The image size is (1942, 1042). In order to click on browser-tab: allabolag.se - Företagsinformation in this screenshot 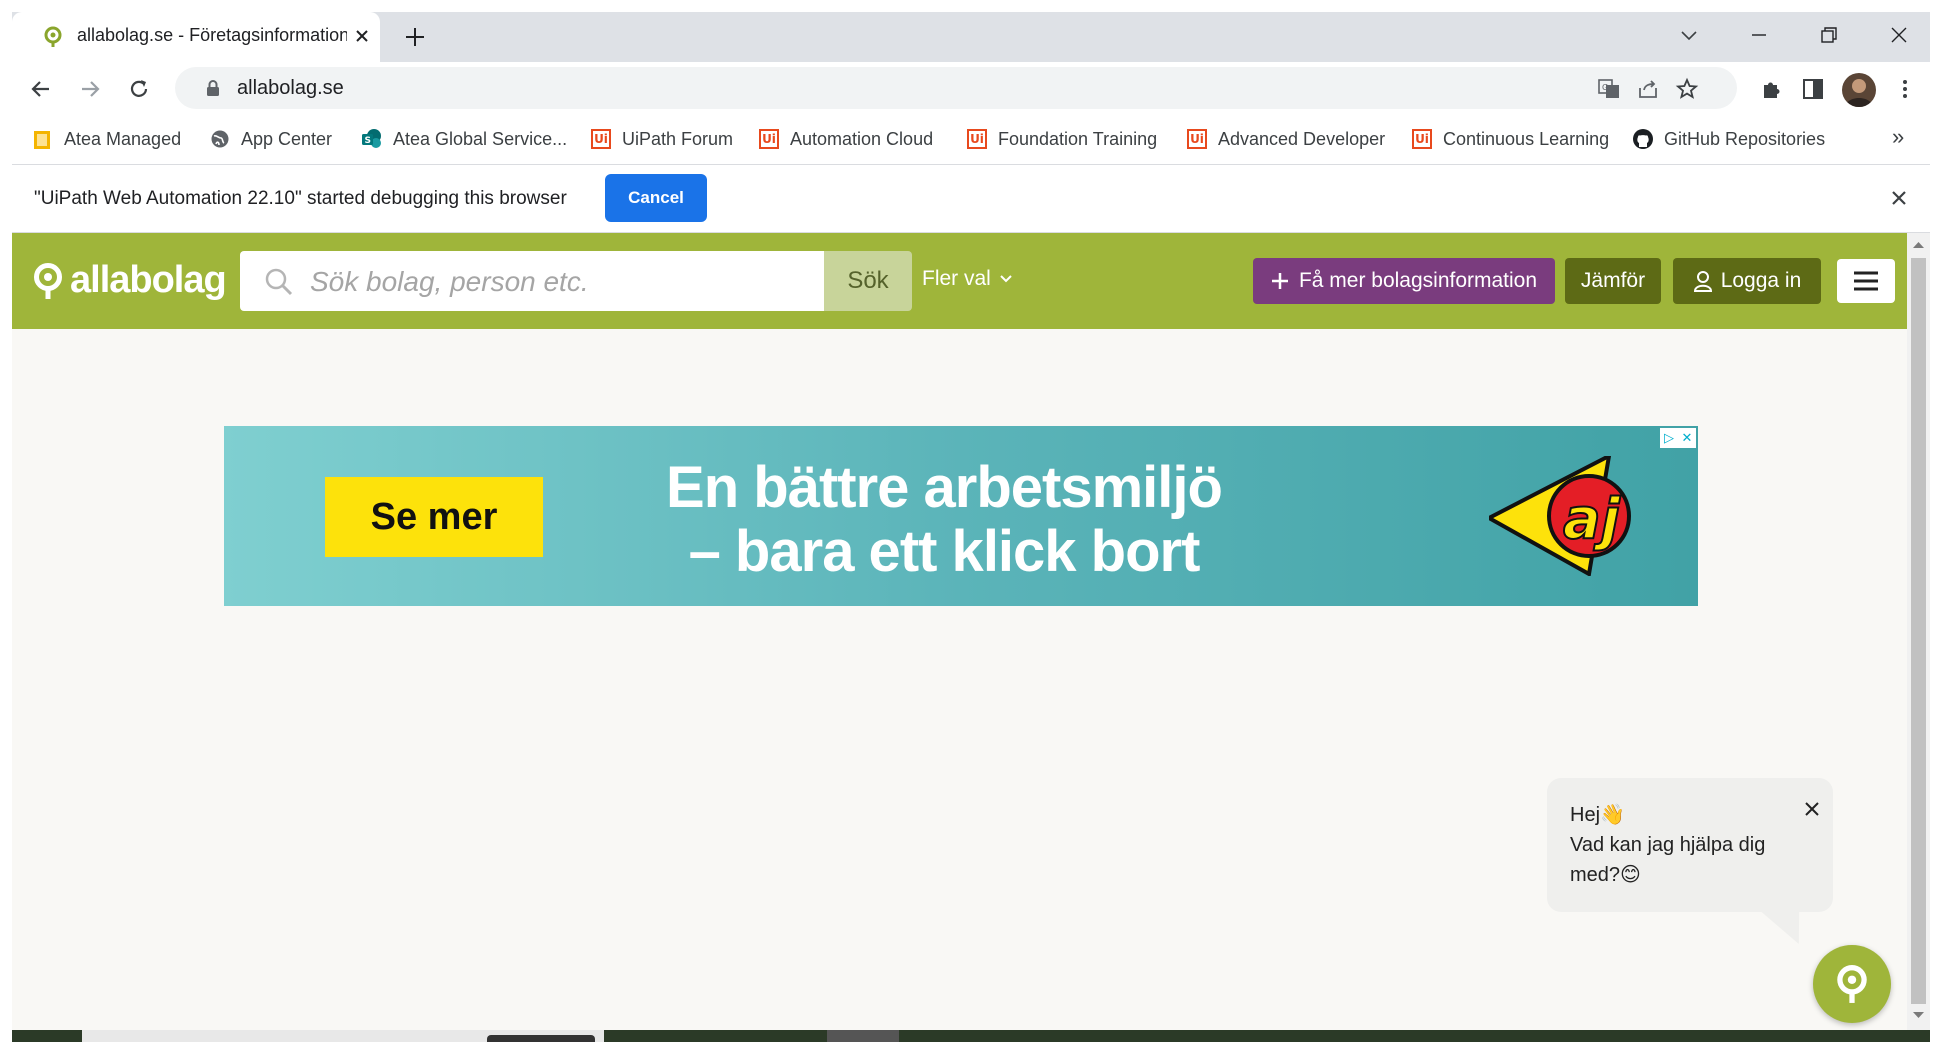, I will do `click(196, 37)`.